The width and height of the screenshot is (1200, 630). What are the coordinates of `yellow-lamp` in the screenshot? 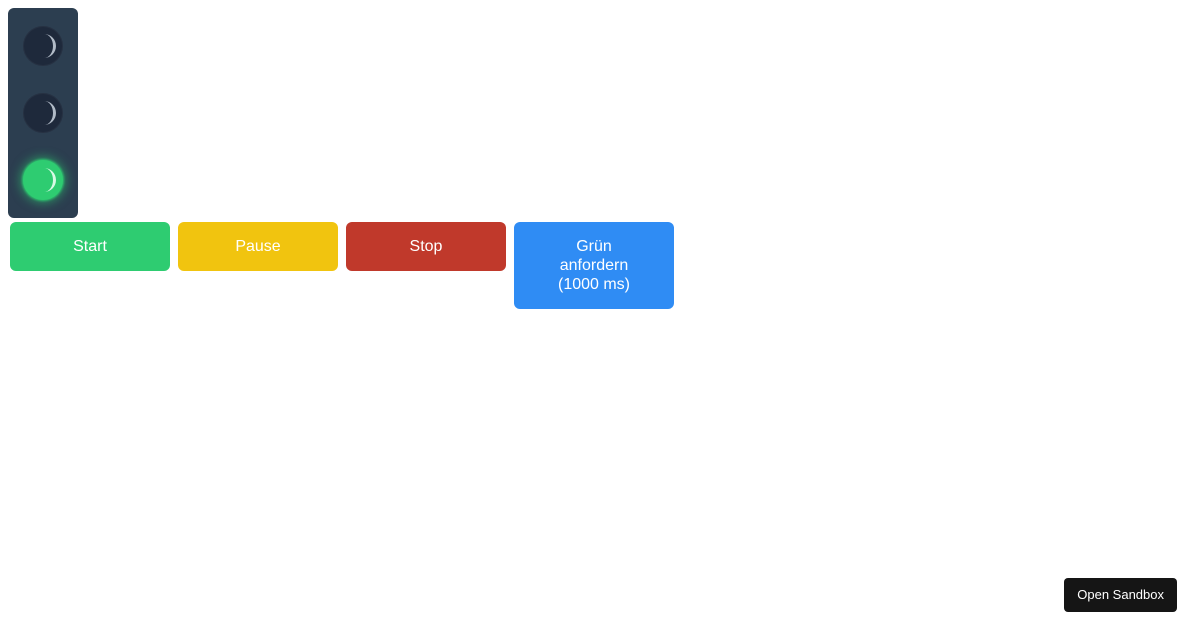 It's located at (43, 113).